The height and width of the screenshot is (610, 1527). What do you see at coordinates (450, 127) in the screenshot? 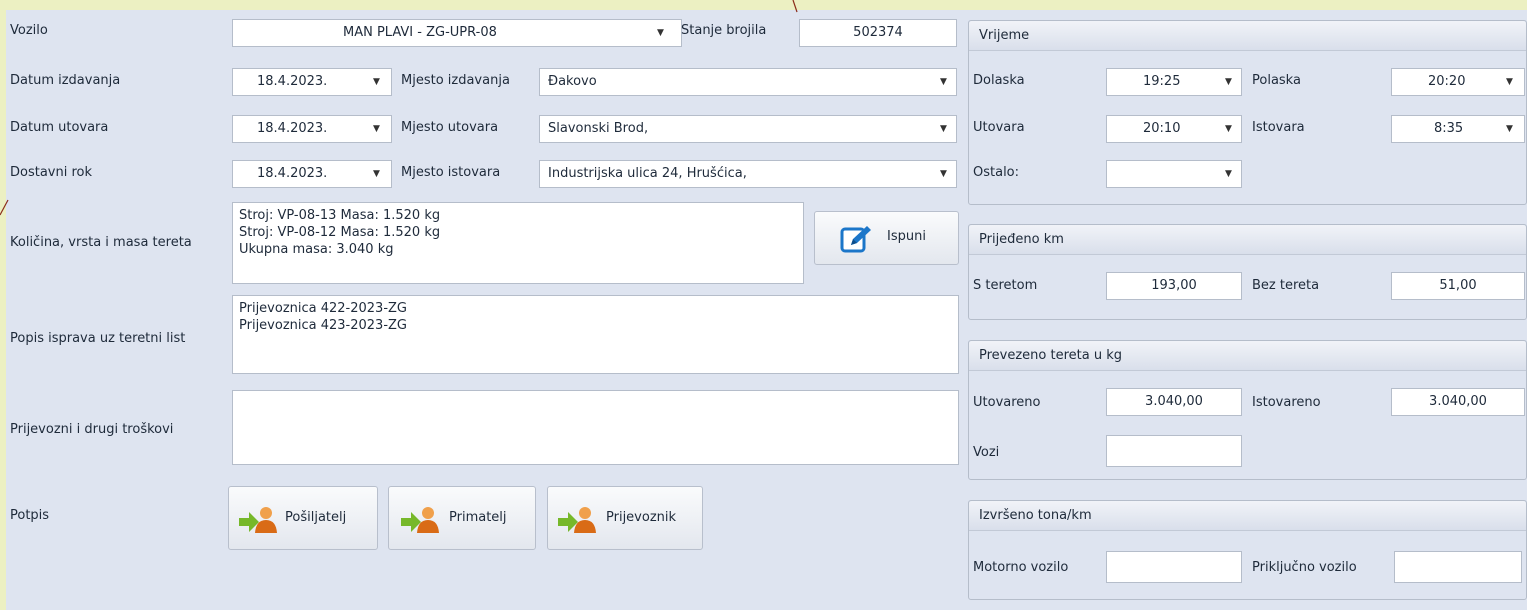
I see `mjesto-utovara-label: Mjesto utovara` at bounding box center [450, 127].